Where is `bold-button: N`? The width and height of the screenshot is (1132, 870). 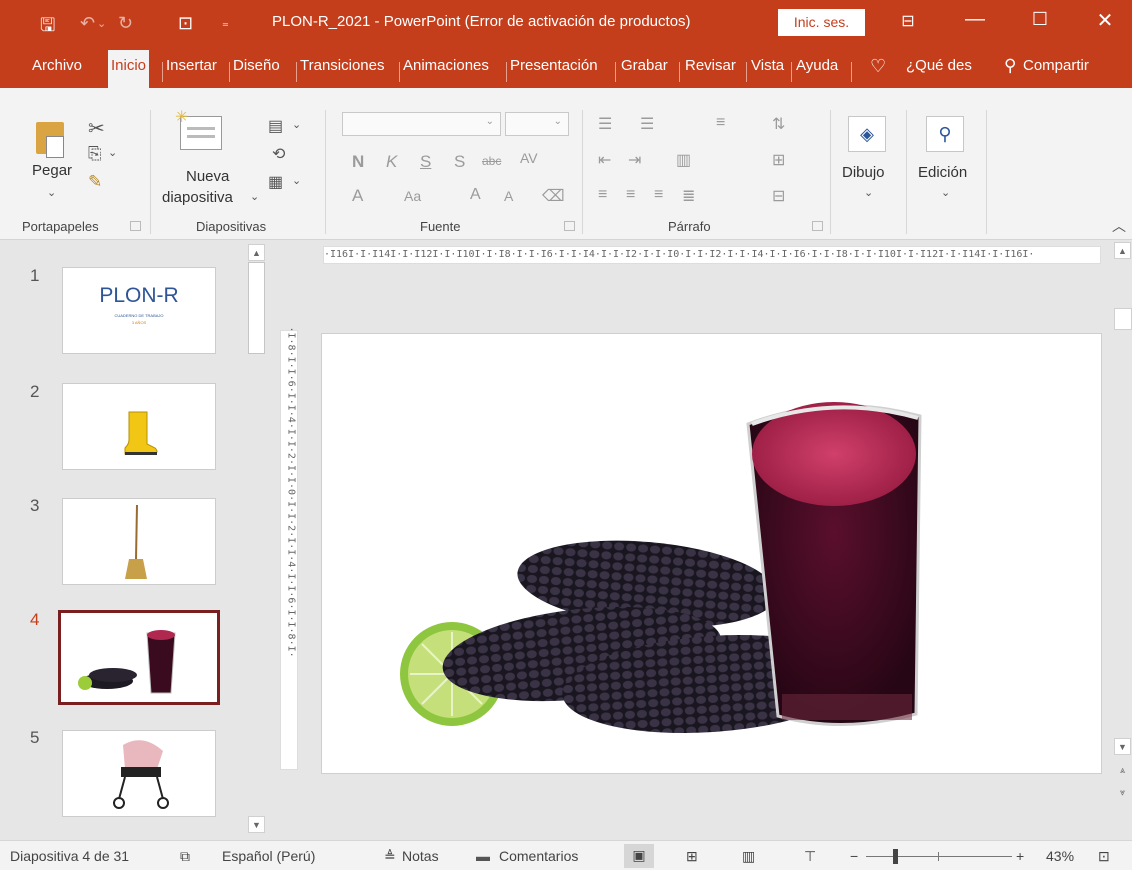 bold-button: N is located at coordinates (358, 162).